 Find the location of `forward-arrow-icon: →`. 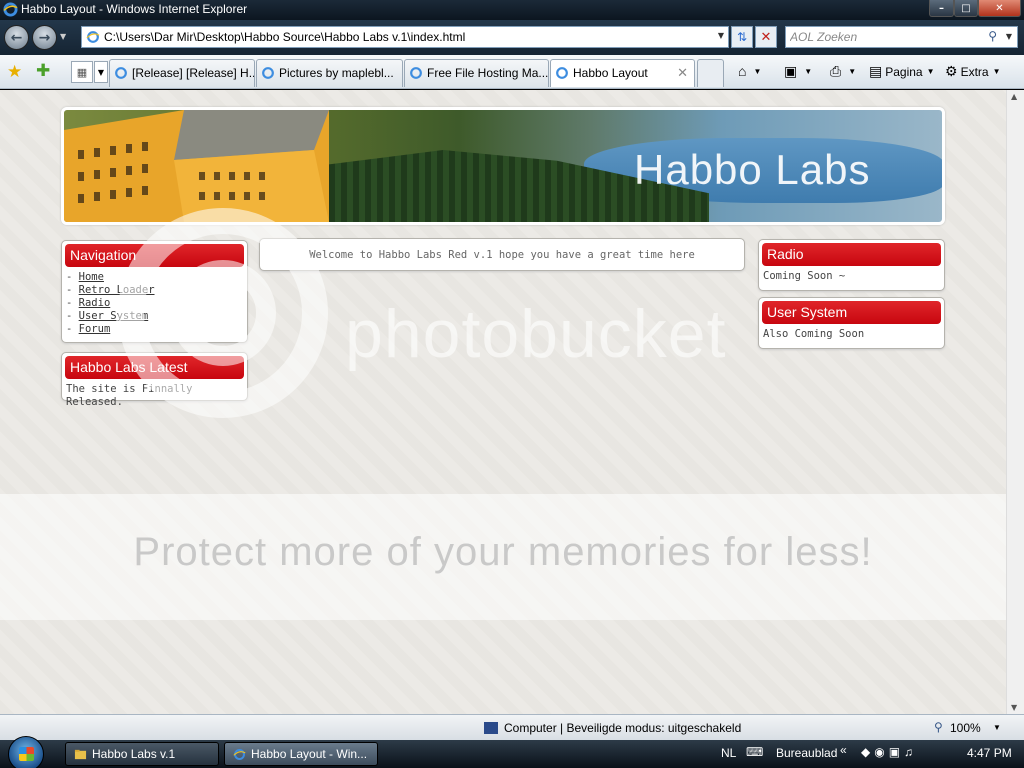

forward-arrow-icon: → is located at coordinates (44, 37).